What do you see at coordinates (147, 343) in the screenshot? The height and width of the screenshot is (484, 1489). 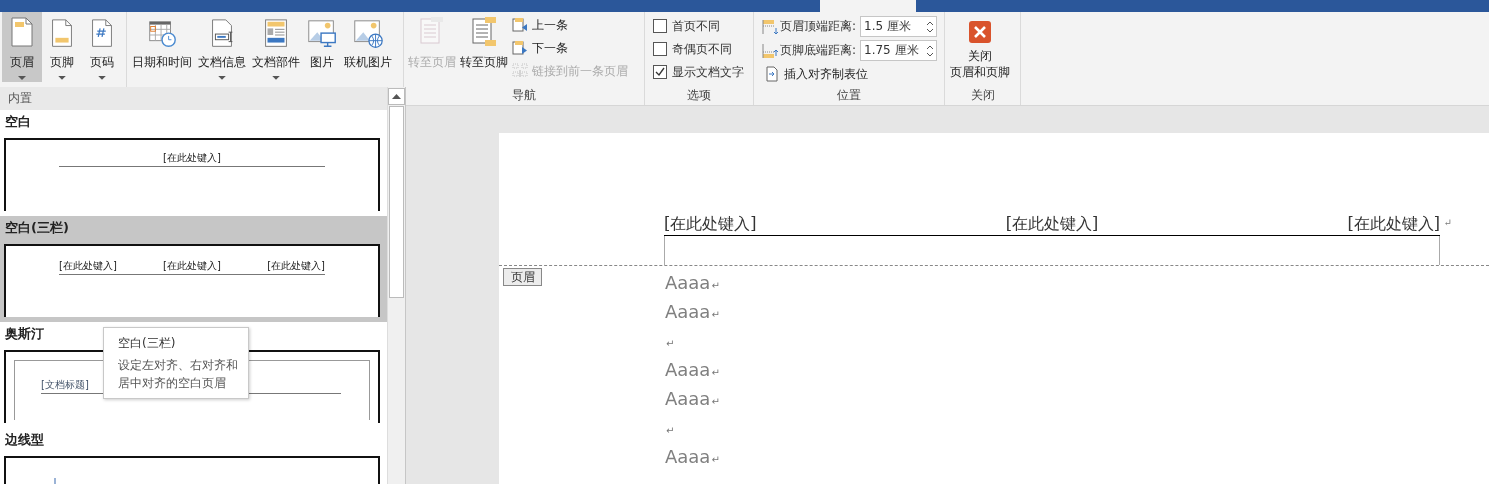 I see `tooltip-title: 空白(三栏)` at bounding box center [147, 343].